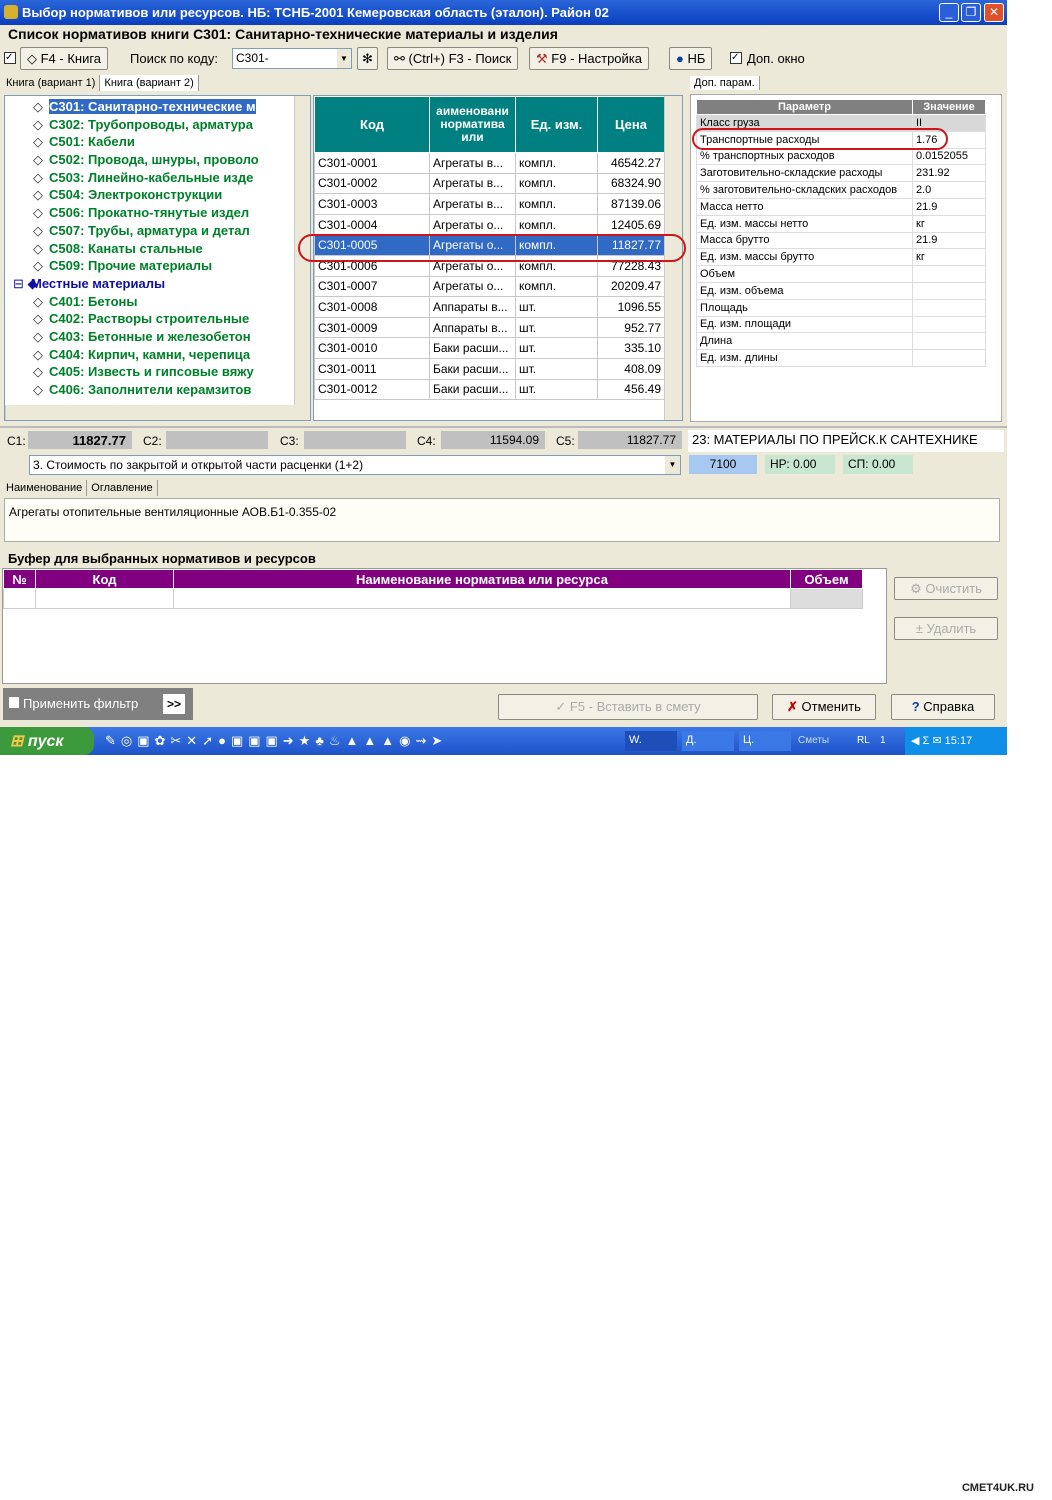 This screenshot has height=1500, width=1052. Describe the element at coordinates (10, 58) in the screenshot. I see `toolbar-checkbox: ✓` at that location.